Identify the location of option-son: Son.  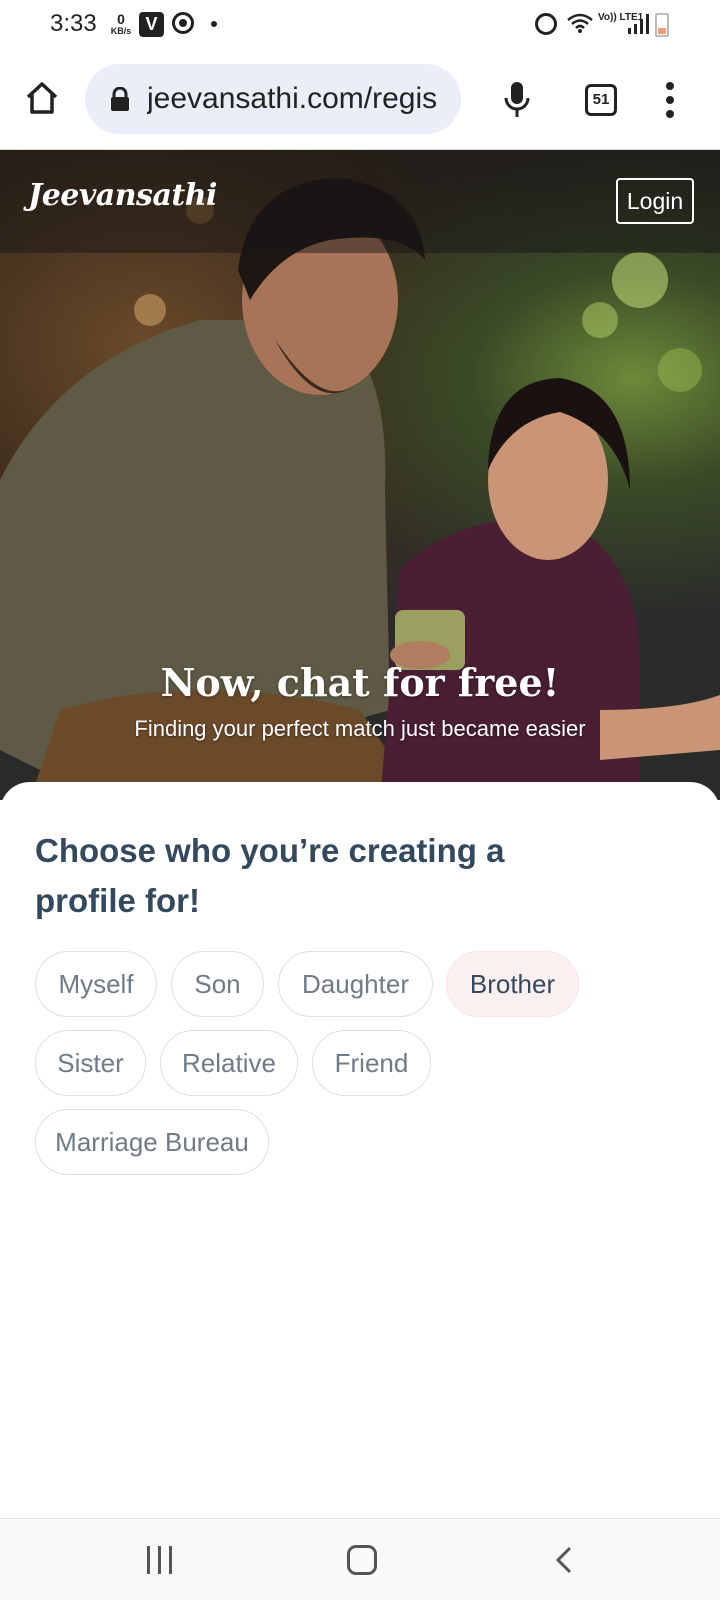
(217, 984).